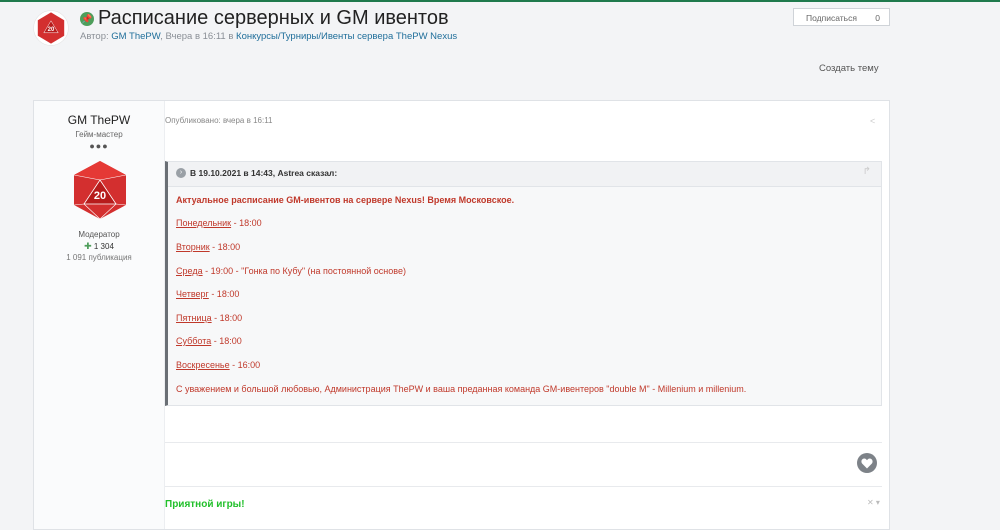 This screenshot has height=530, width=1000. Describe the element at coordinates (103, 246) in the screenshot. I see `reputation-value: 1 304` at that location.